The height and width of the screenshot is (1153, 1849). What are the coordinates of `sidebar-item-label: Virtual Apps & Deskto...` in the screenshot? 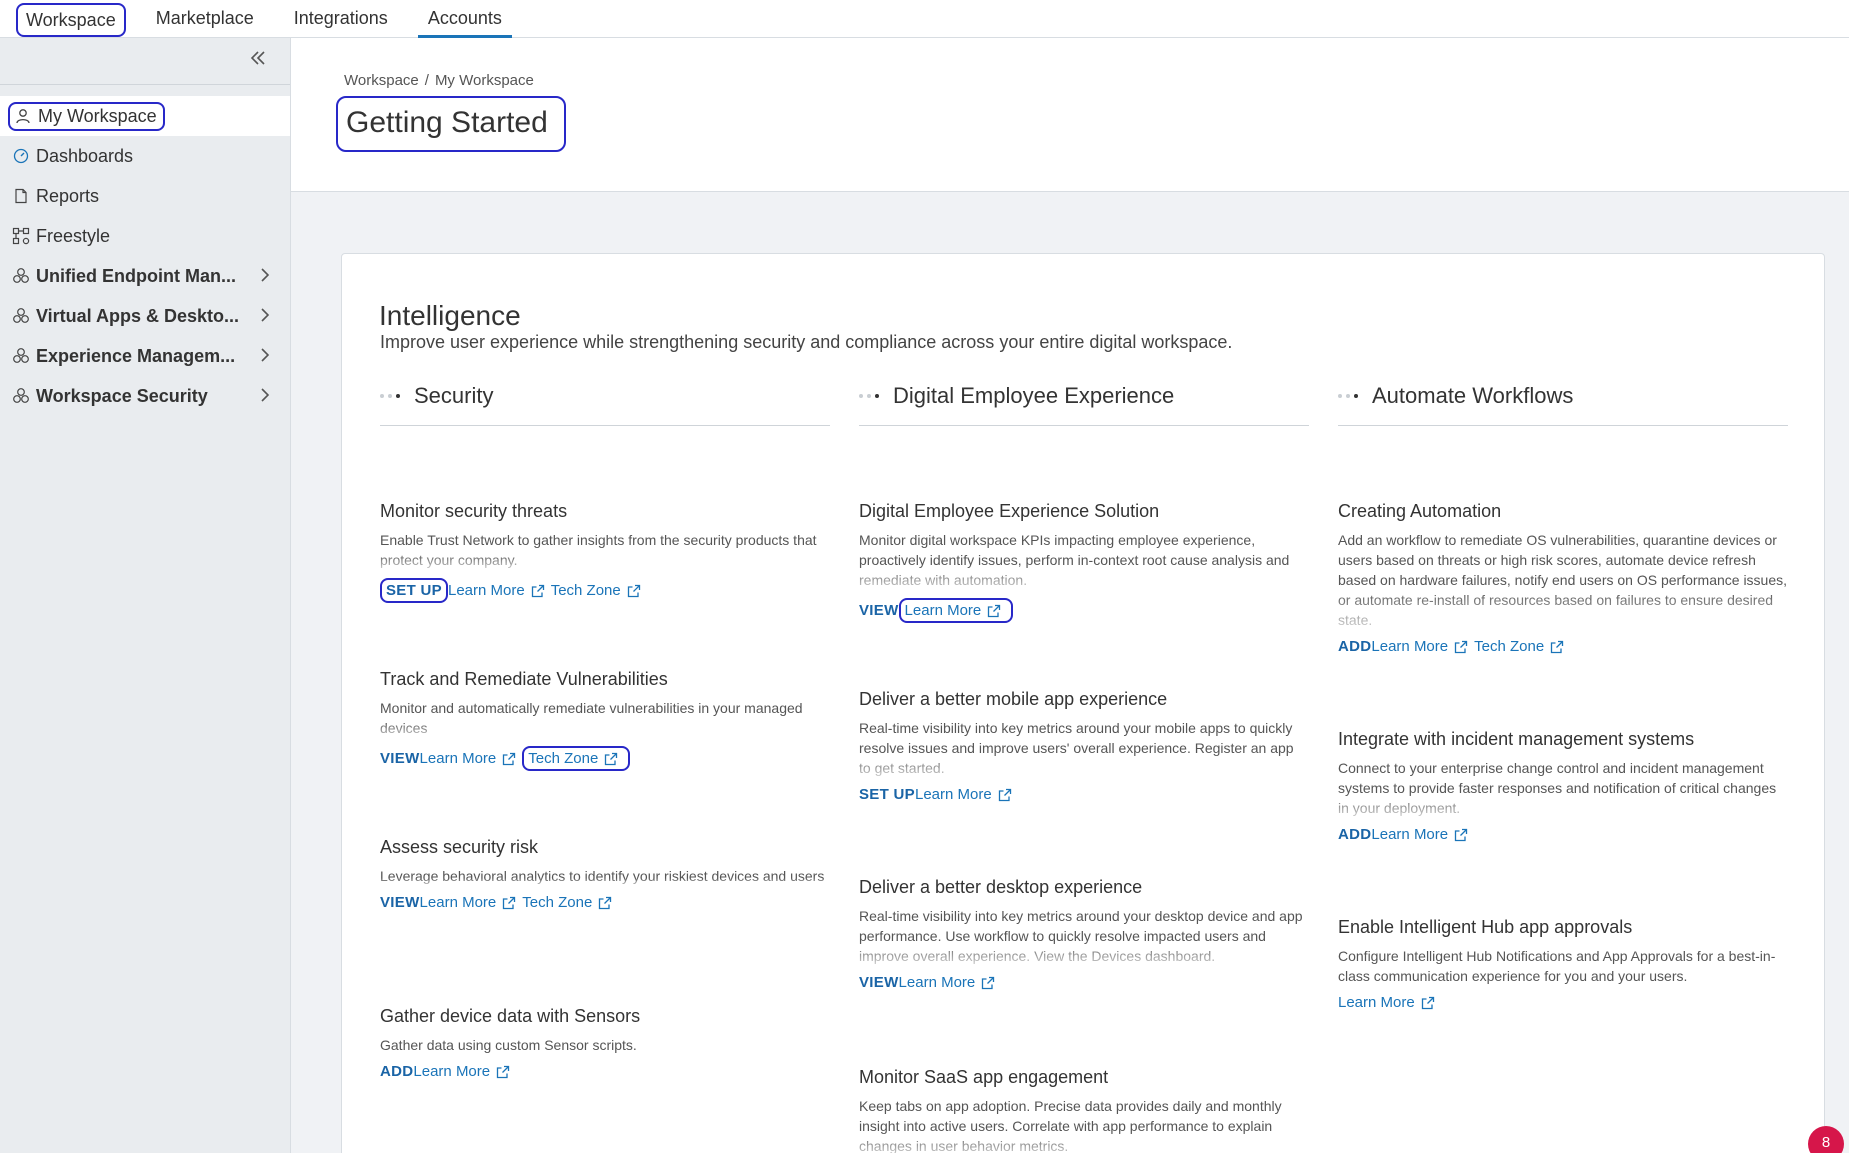 It's located at (138, 315).